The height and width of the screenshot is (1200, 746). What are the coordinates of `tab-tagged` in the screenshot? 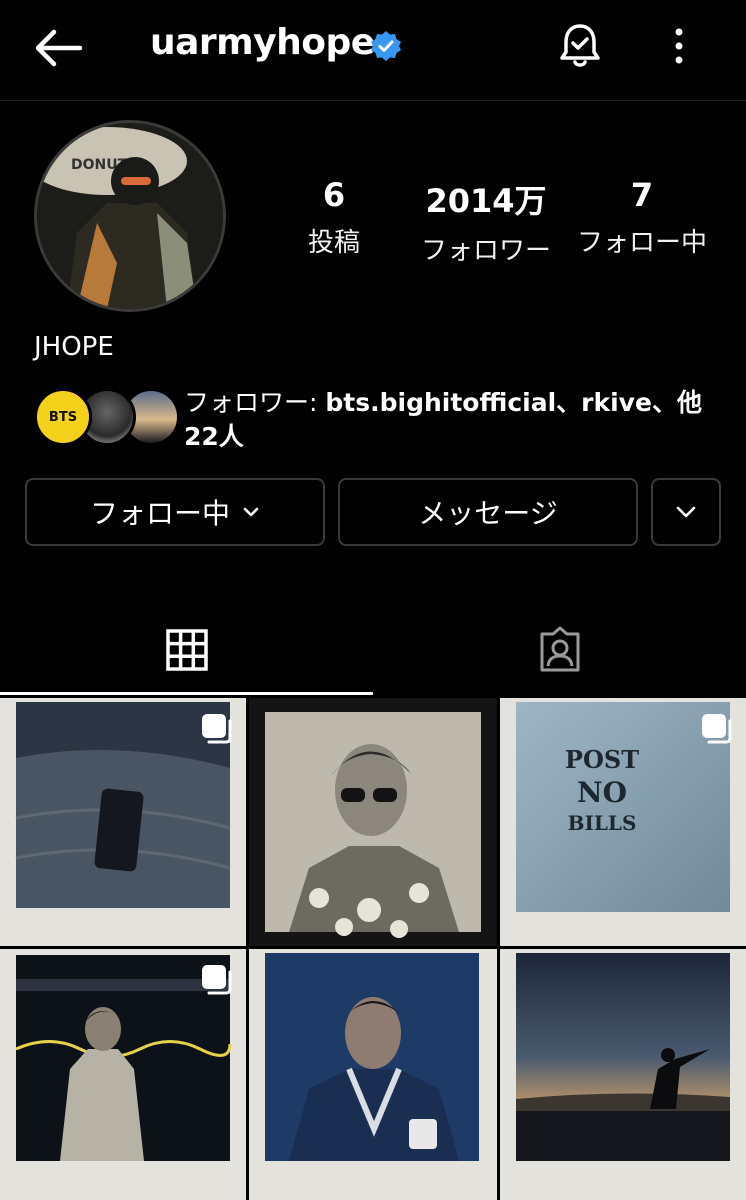 It's located at (559, 650).